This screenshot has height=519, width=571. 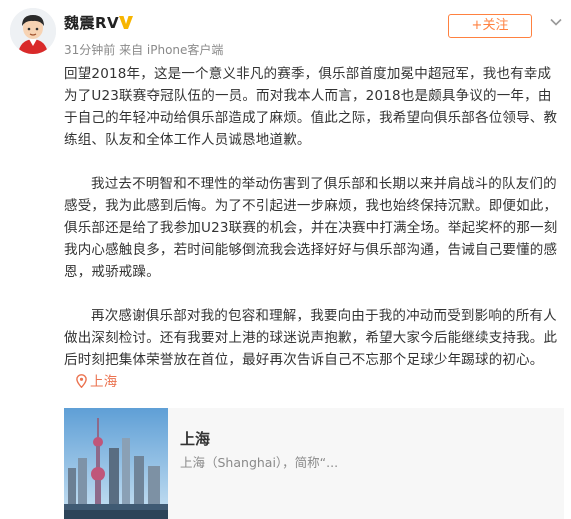 I want to click on location-card-thumbnail, so click(x=116, y=463).